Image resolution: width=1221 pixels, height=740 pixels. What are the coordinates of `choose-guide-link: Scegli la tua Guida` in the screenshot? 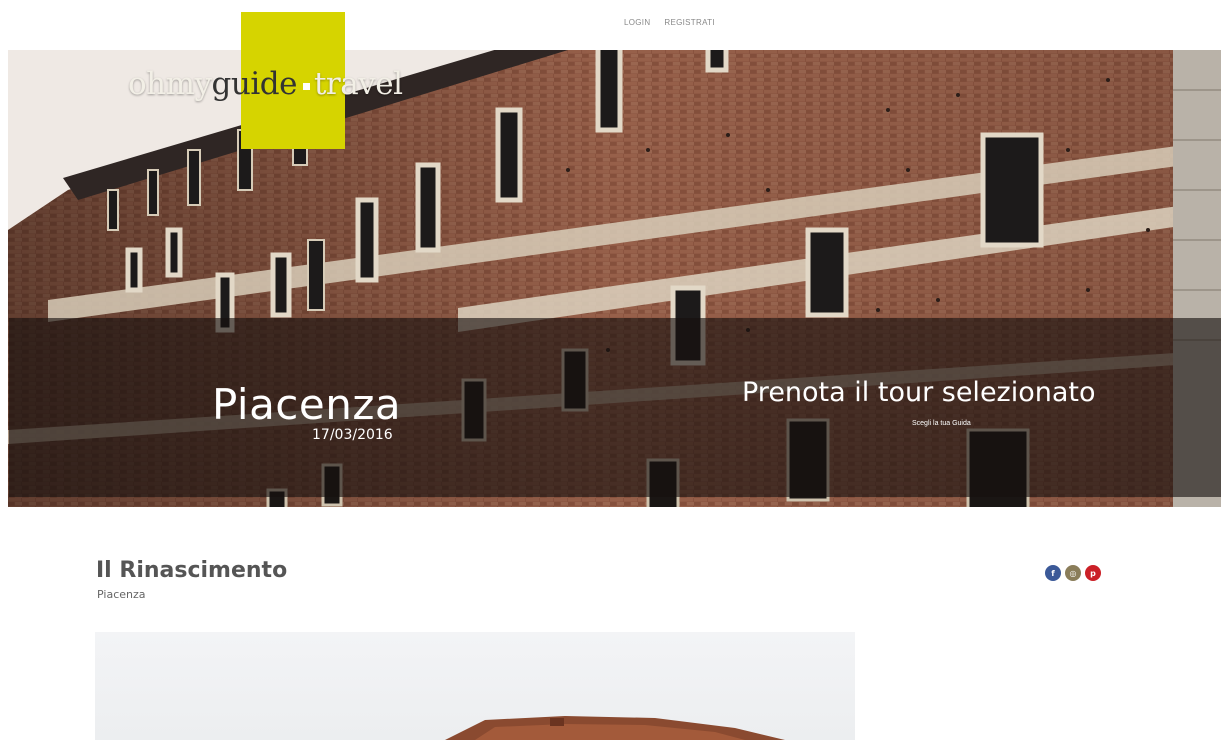 It's located at (941, 423).